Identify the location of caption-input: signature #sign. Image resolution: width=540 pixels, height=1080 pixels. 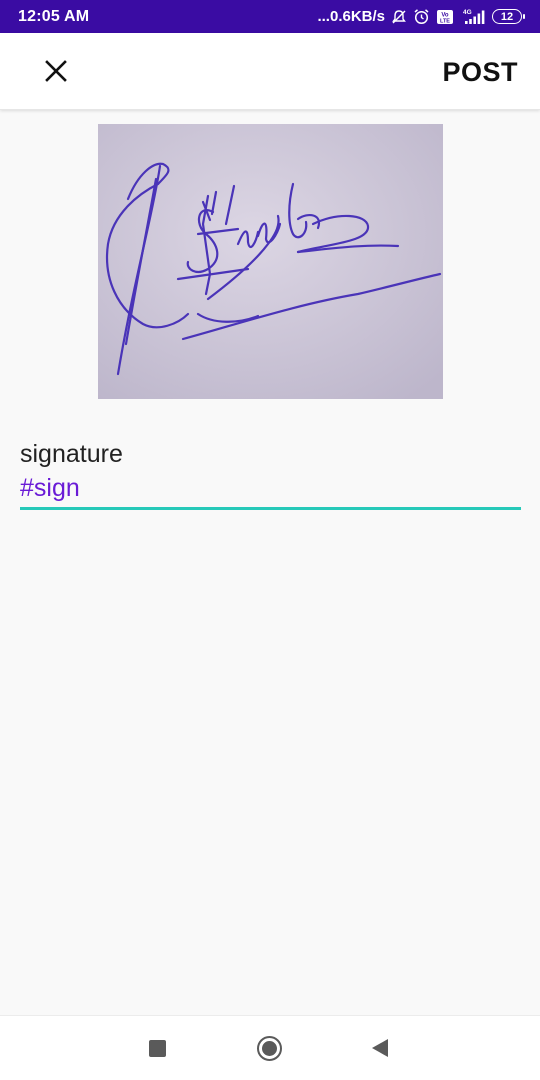
(270, 471).